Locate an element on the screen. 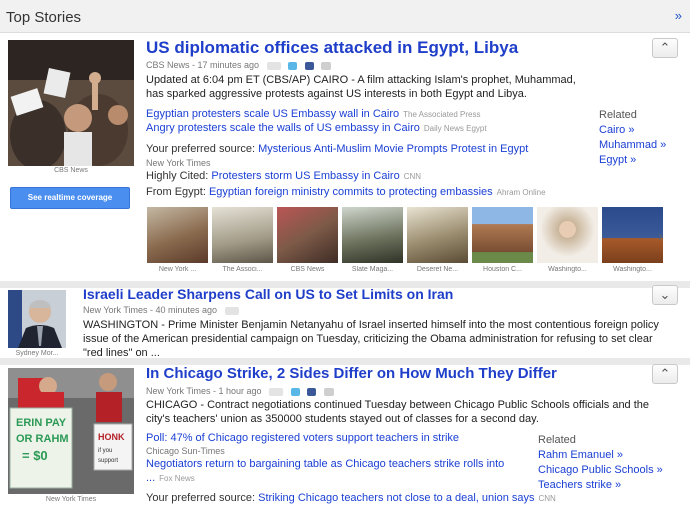 The image size is (690, 512). story-meta: New York Times - 40 minutes ago is located at coordinates (161, 310).